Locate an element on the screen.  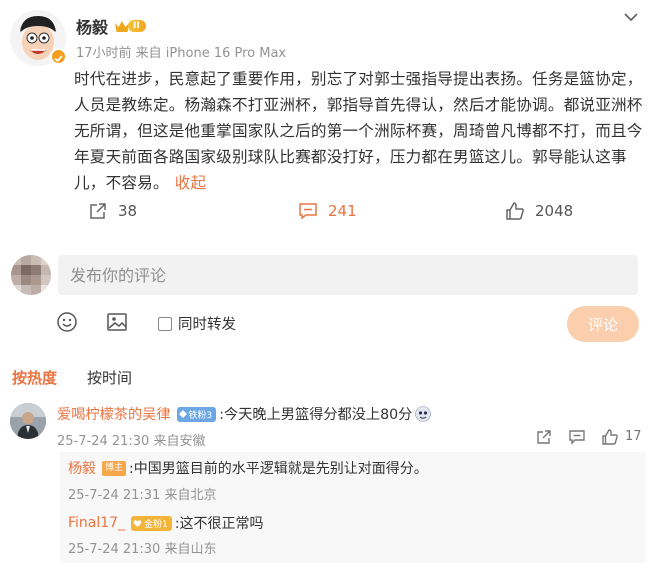
composer-toolbar: 同时转发 is located at coordinates (330, 323).